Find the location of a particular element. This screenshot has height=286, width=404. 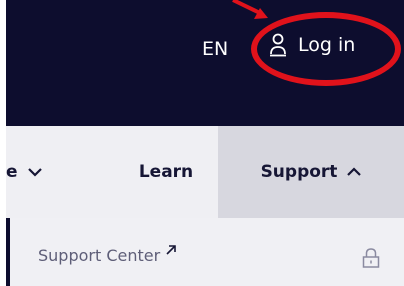

chevron-up-icon is located at coordinates (354, 172).